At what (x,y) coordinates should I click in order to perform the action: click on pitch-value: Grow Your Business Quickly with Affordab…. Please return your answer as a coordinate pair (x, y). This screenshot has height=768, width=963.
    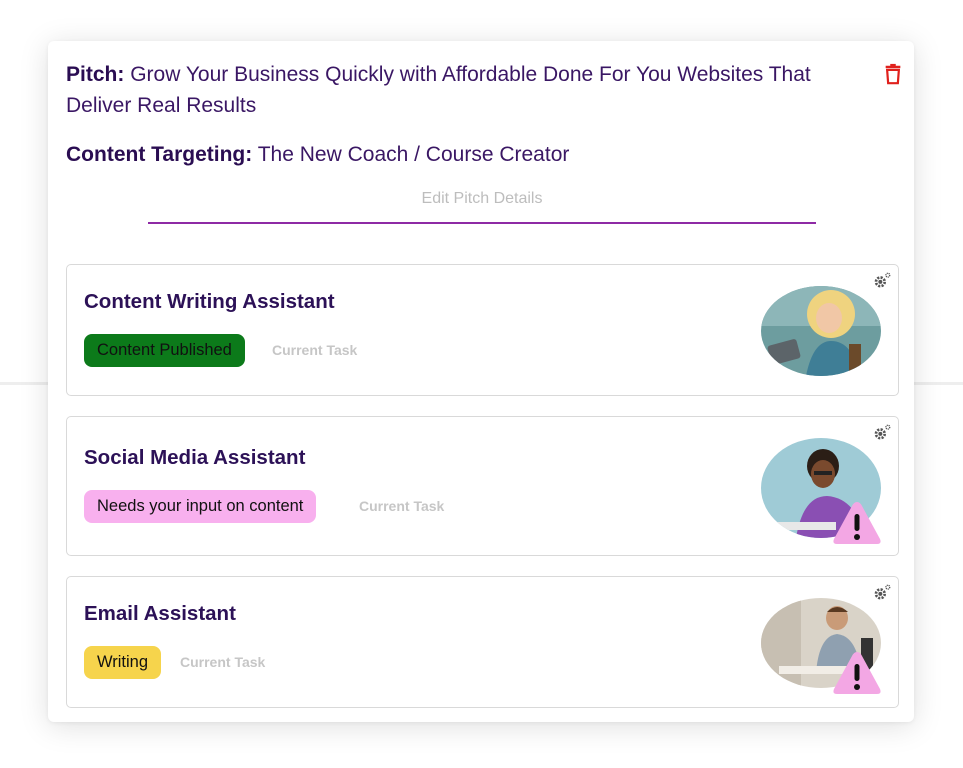
    Looking at the image, I should click on (438, 90).